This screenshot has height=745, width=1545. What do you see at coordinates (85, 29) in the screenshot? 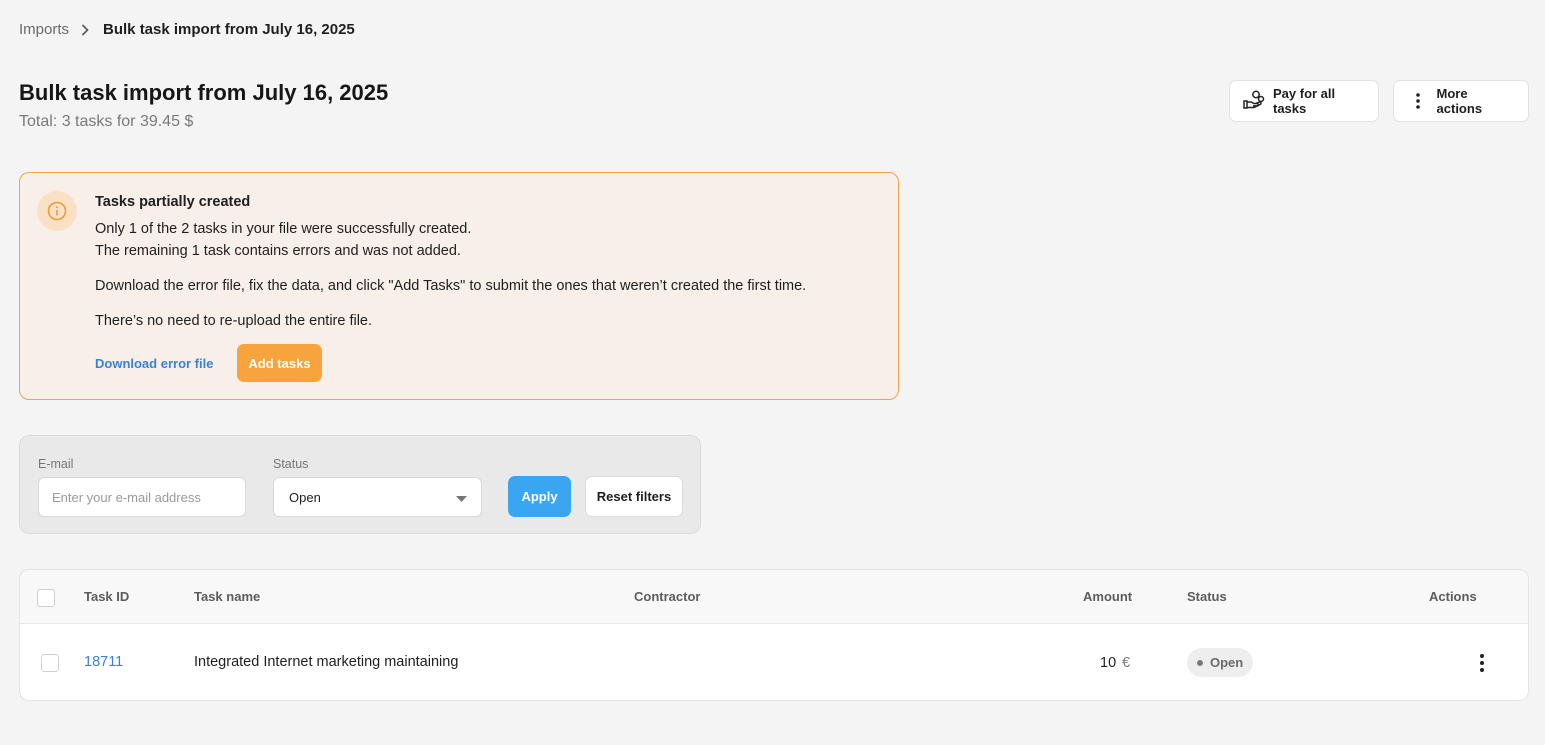
I see `chevron-right-icon` at bounding box center [85, 29].